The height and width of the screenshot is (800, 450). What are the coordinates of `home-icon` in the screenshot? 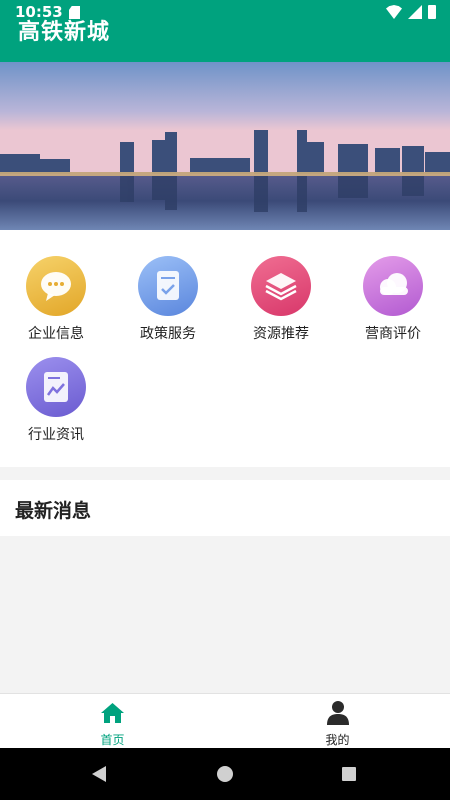 It's located at (112, 713).